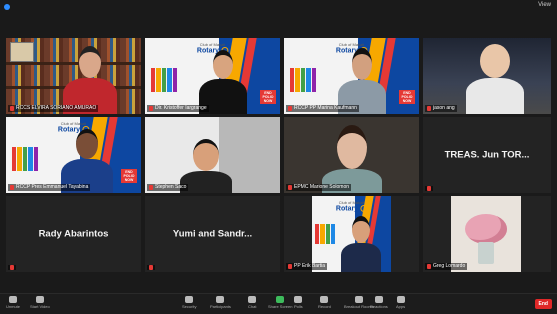 The width and height of the screenshot is (557, 314). I want to click on chat-icon, so click(252, 299).